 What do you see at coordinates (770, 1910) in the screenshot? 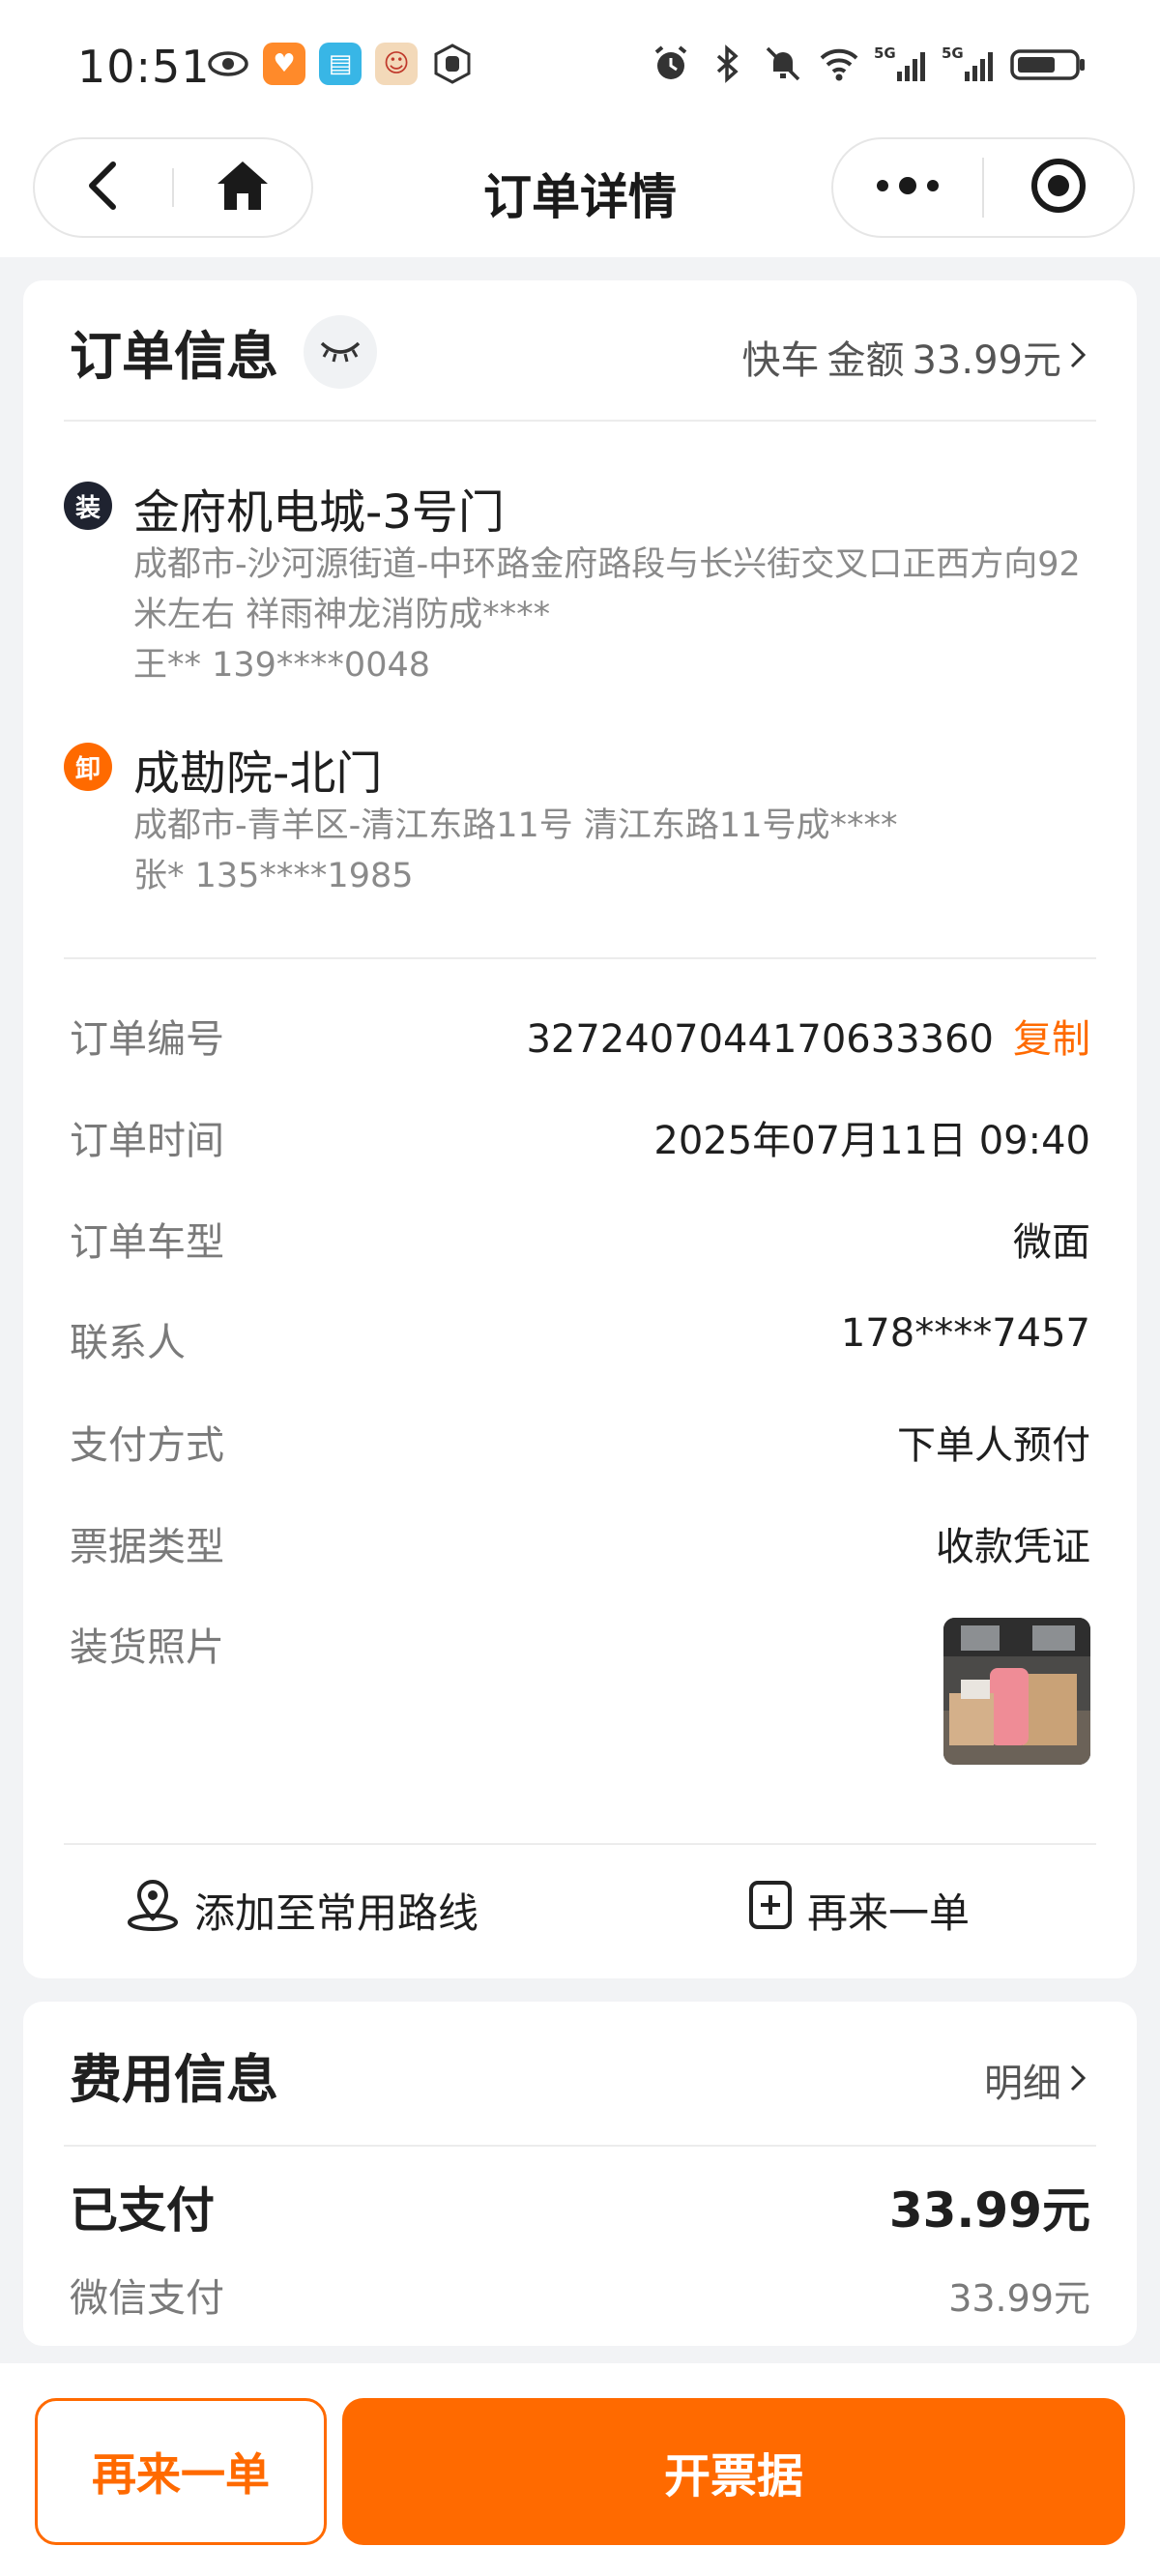
I see `plus-square-icon` at bounding box center [770, 1910].